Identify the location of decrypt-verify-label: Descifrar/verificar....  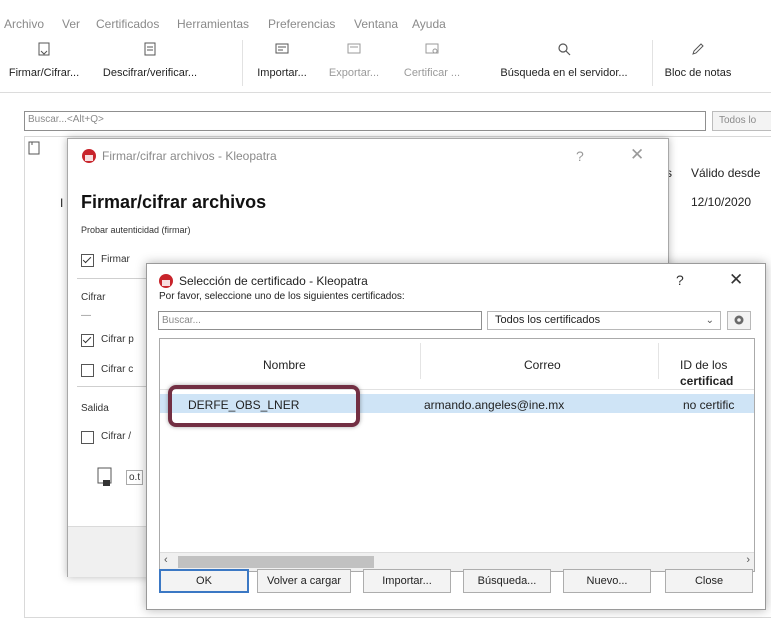
(150, 73).